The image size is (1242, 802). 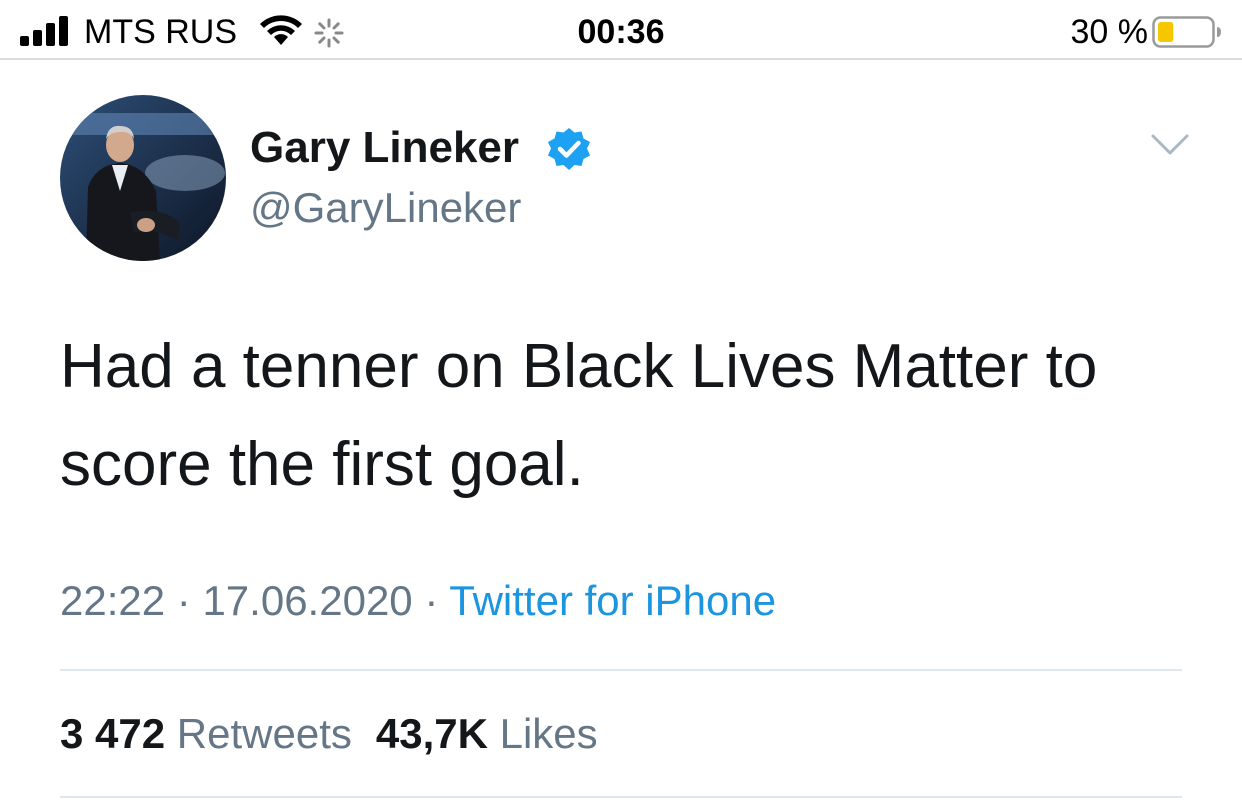 I want to click on carrier-name: MTS RUS, so click(x=160, y=32).